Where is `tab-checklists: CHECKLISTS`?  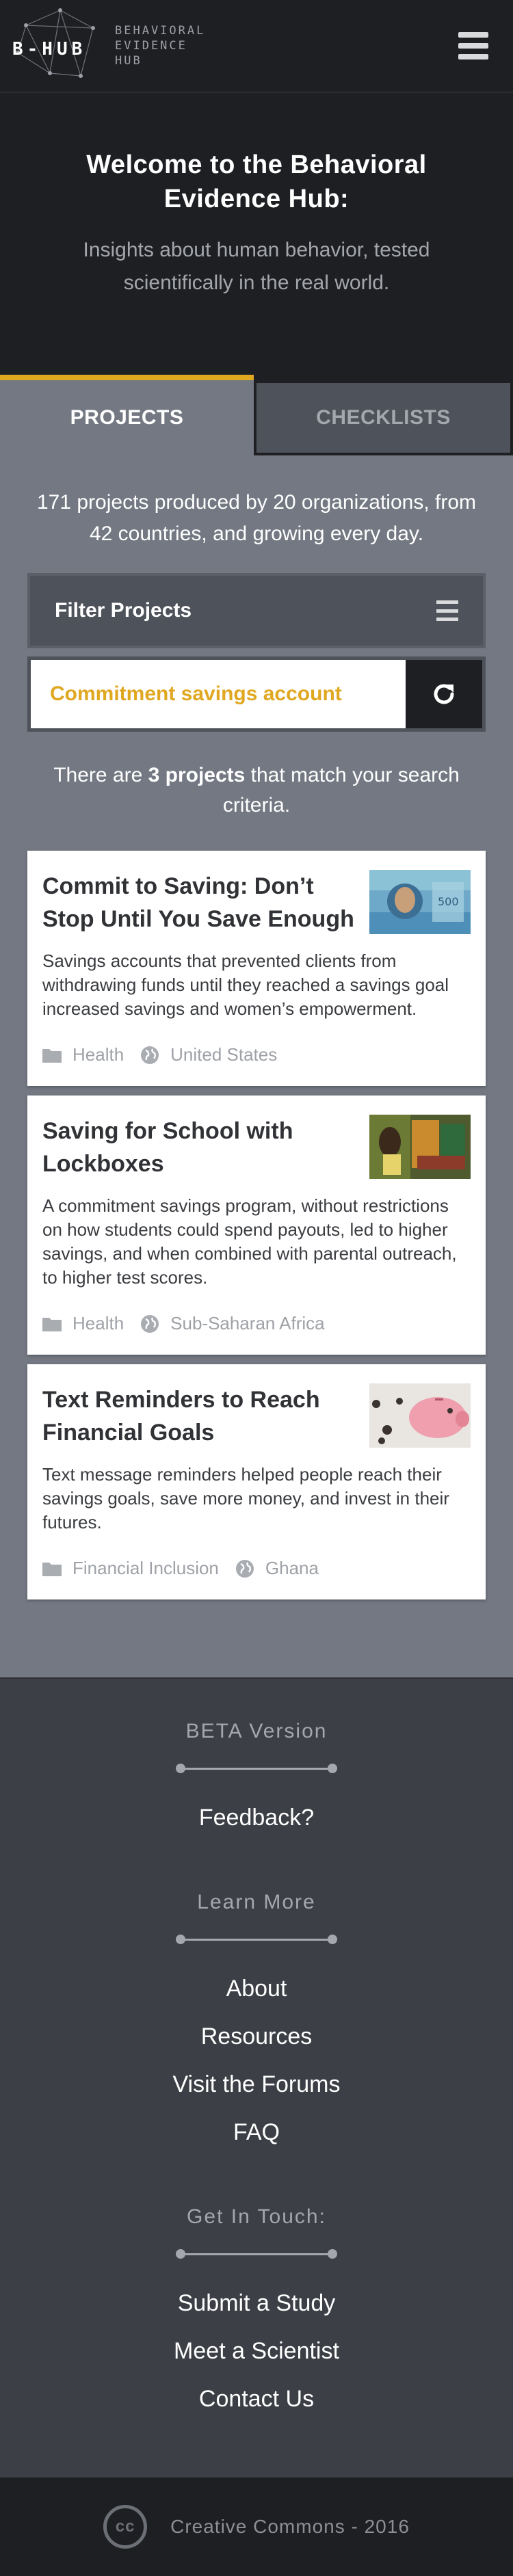
tab-checklists: CHECKLISTS is located at coordinates (383, 415).